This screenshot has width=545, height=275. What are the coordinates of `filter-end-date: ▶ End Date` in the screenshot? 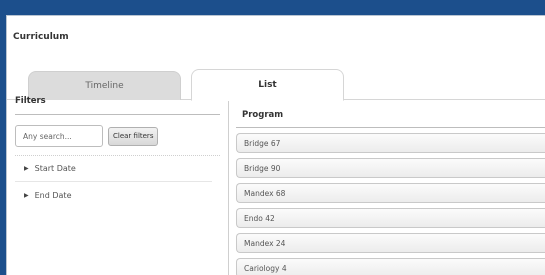 It's located at (117, 195).